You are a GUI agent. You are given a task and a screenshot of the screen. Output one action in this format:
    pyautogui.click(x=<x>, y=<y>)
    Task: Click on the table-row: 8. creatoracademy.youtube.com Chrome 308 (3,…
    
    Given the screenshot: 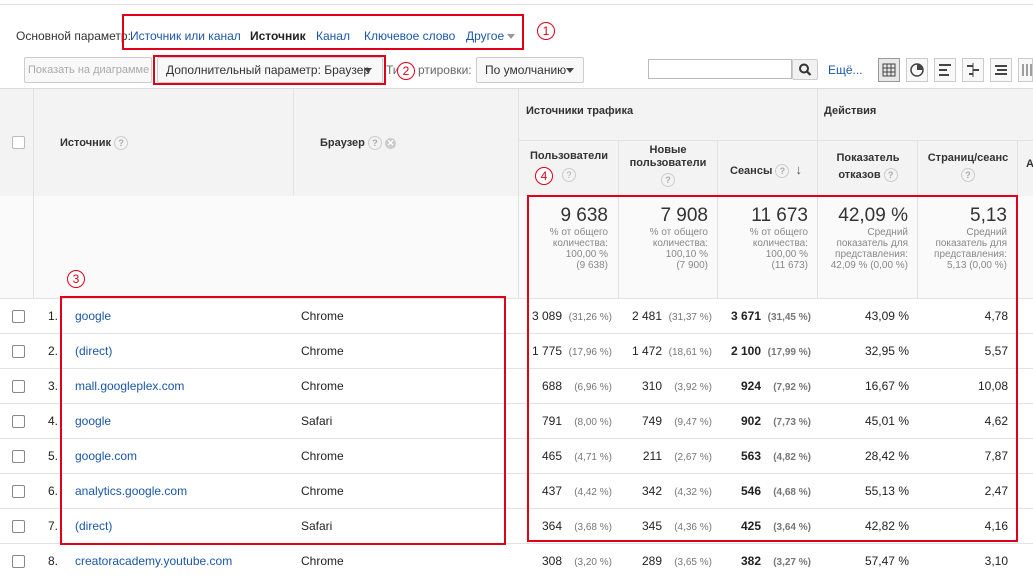 What is the action you would take?
    pyautogui.click(x=516, y=561)
    